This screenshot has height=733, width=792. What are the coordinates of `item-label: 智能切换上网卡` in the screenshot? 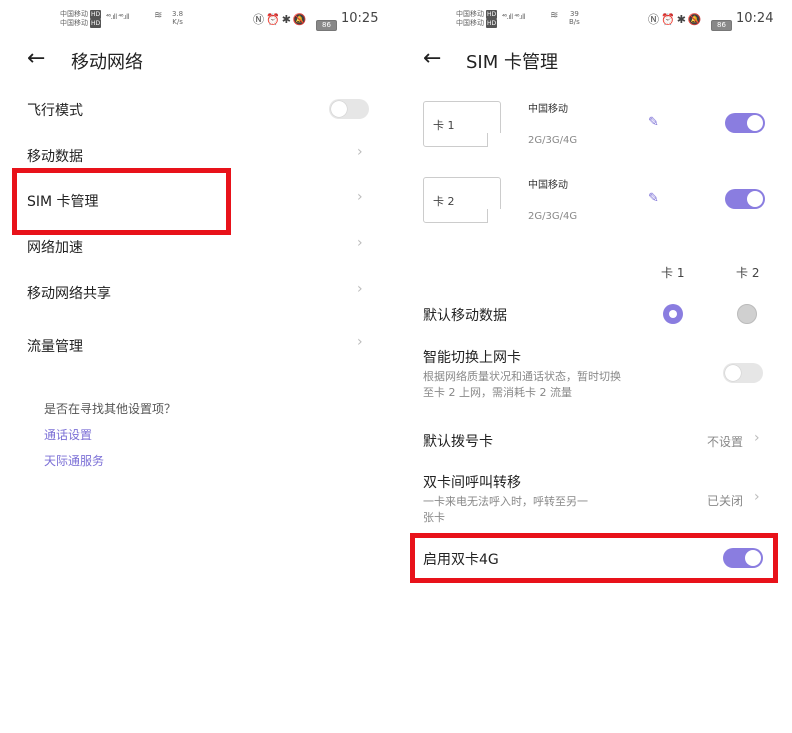 It's located at (472, 358).